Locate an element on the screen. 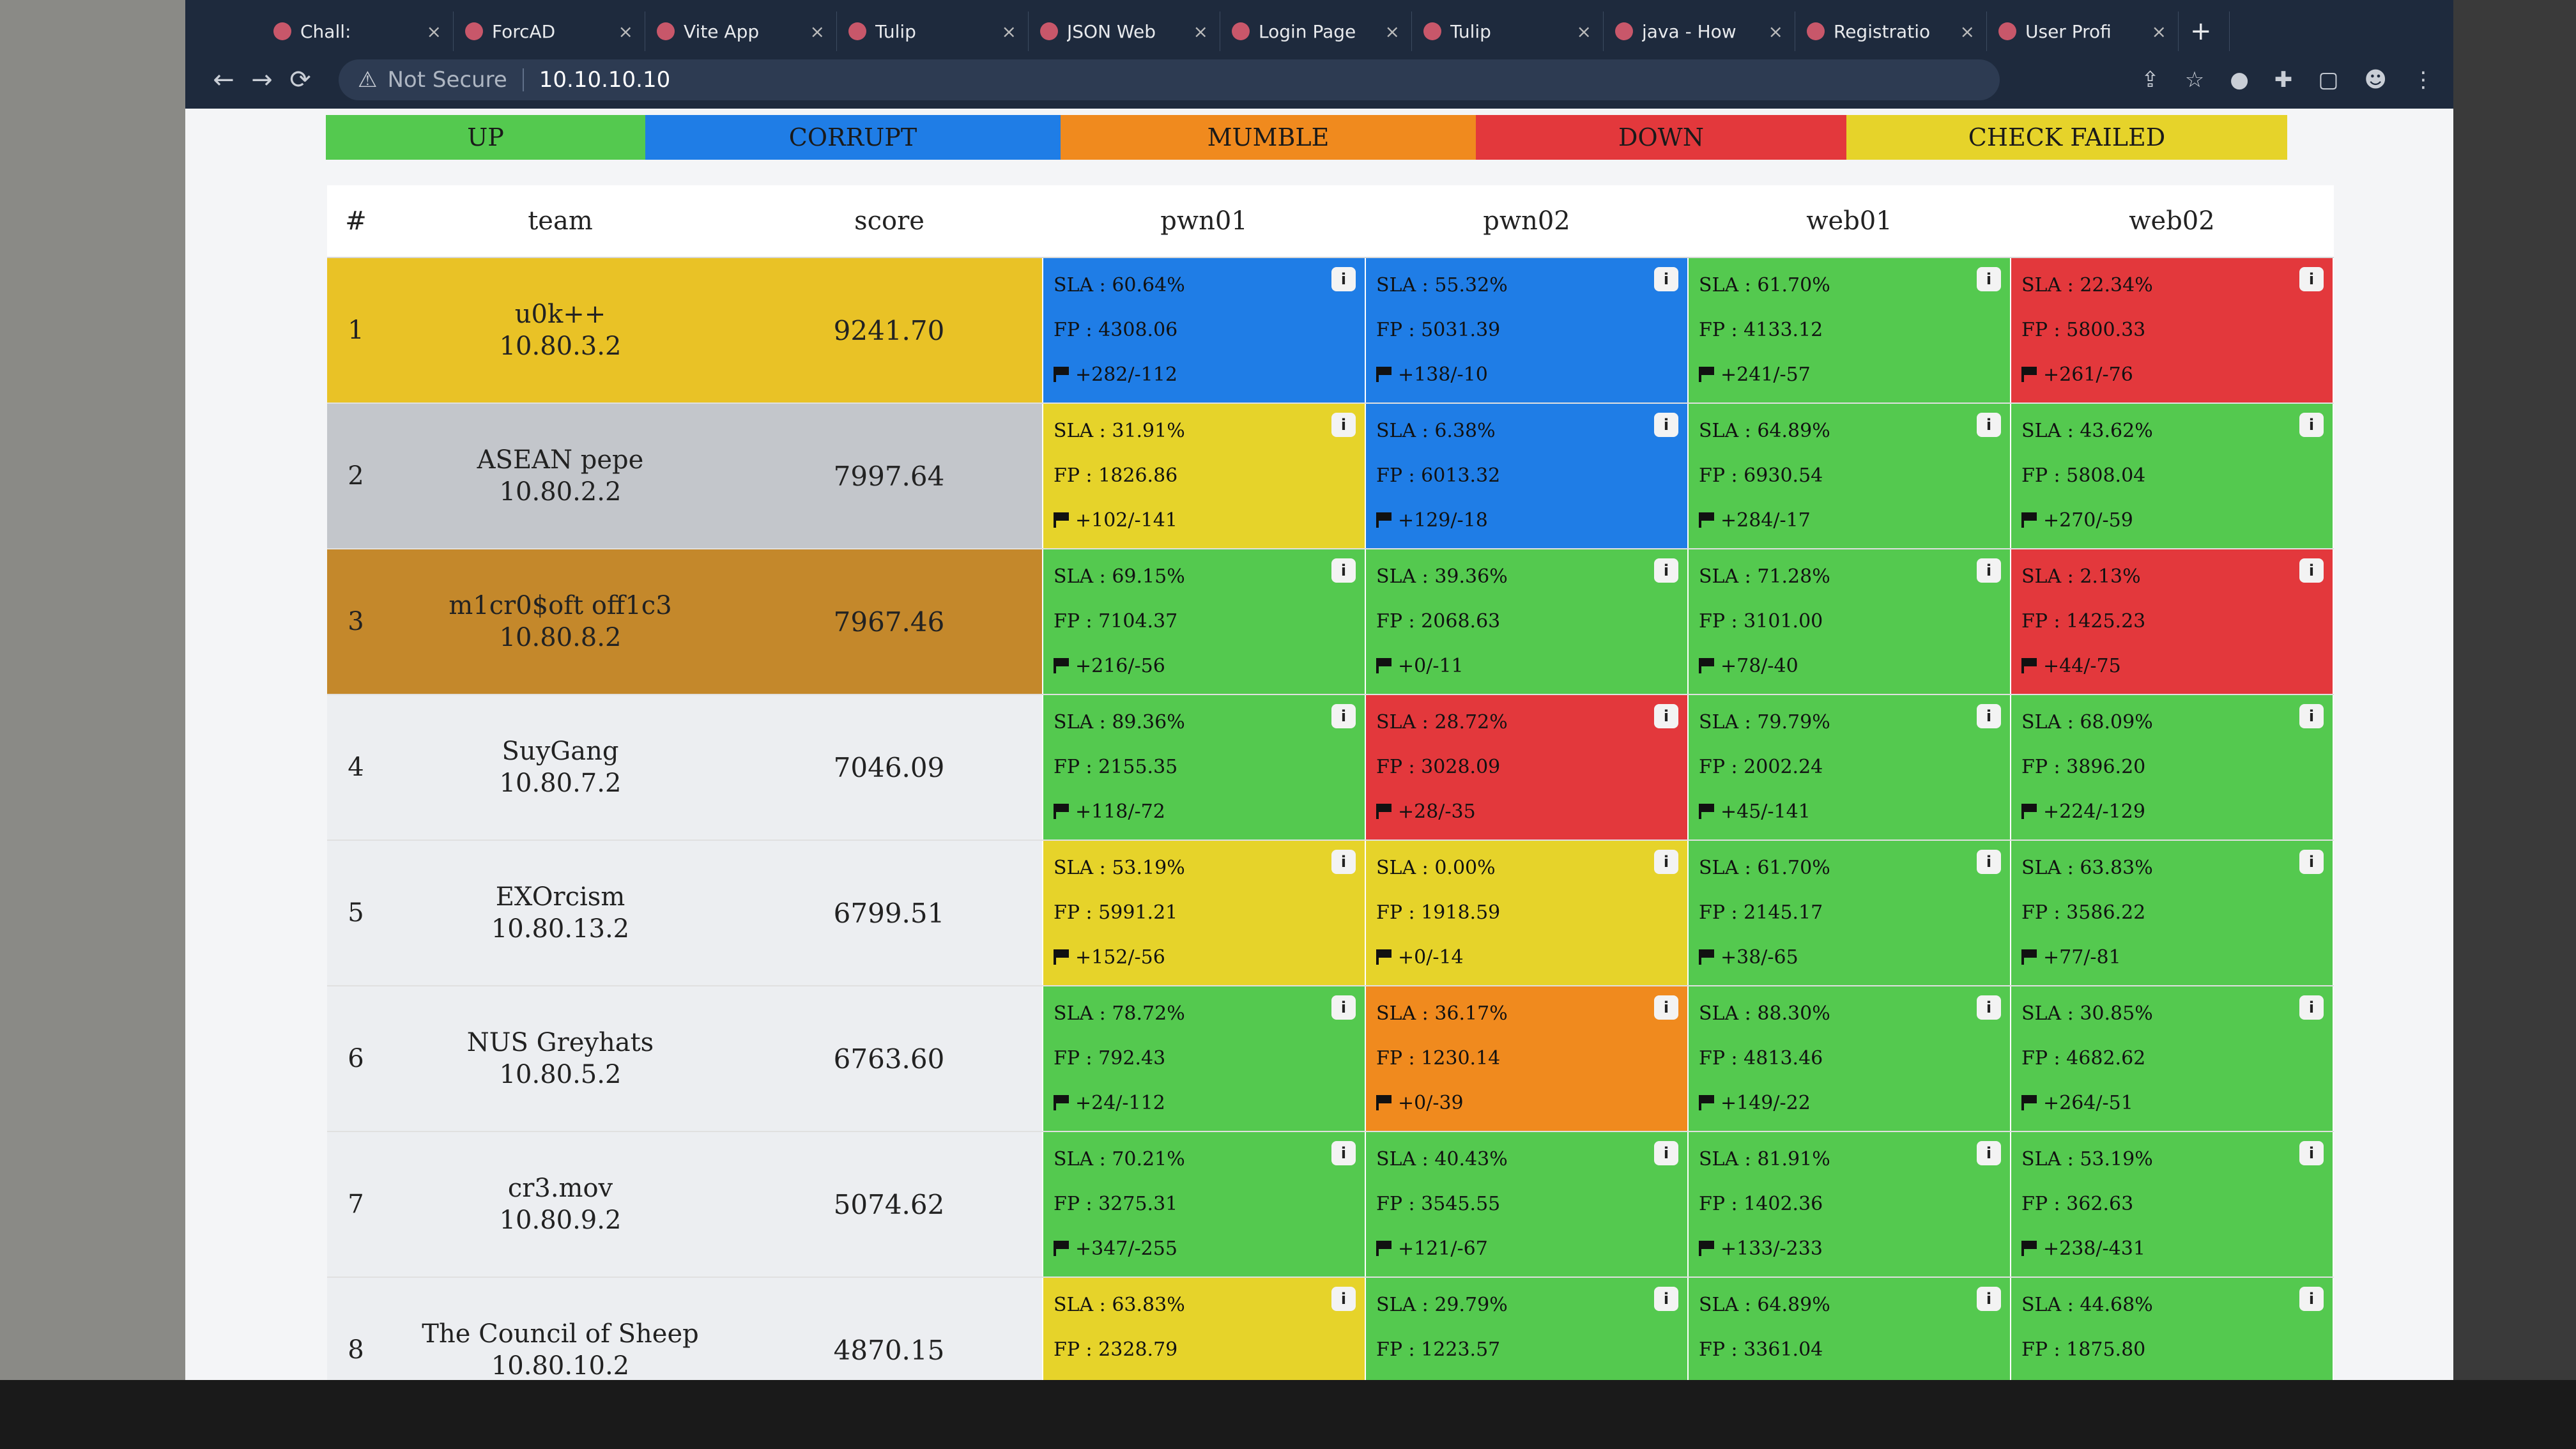 The width and height of the screenshot is (2576, 1449). url-input: ⚠ Not Secure 10.10.10.10 is located at coordinates (1169, 79).